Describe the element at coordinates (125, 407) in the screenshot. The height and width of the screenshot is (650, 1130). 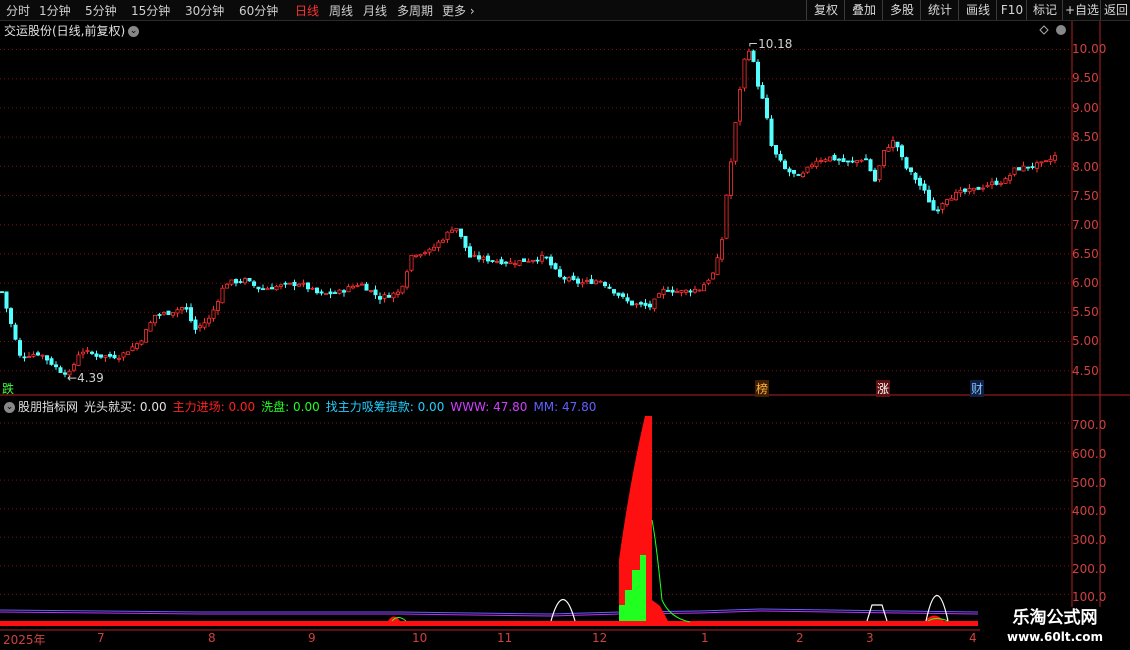
I see `indicator-line-guangtou: 光头就买: 0.00` at that location.